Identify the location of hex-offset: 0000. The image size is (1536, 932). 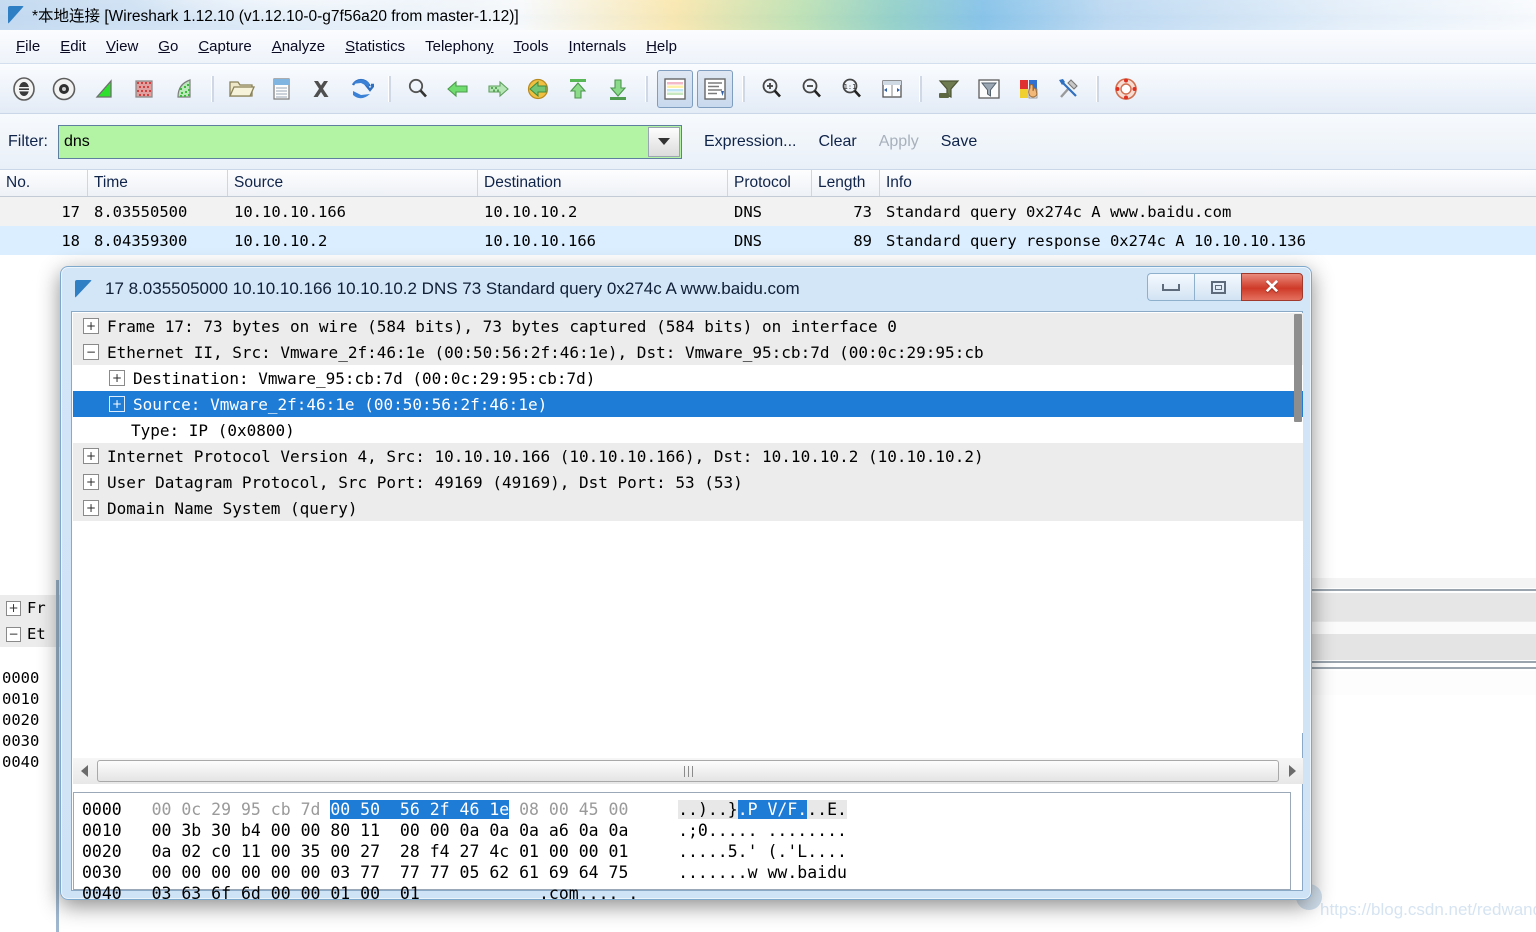
(102, 809).